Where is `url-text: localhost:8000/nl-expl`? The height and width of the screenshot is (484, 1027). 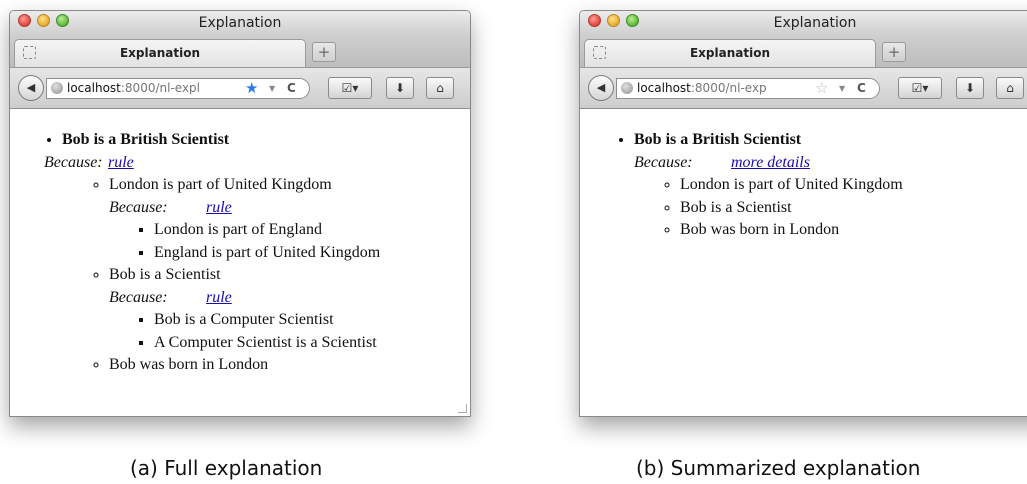 url-text: localhost:8000/nl-expl is located at coordinates (149, 88).